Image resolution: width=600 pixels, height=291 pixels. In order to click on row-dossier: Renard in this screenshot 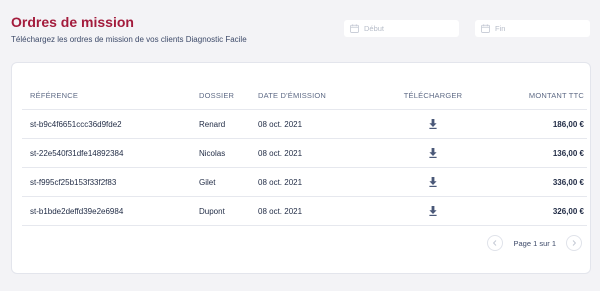, I will do `click(212, 124)`.